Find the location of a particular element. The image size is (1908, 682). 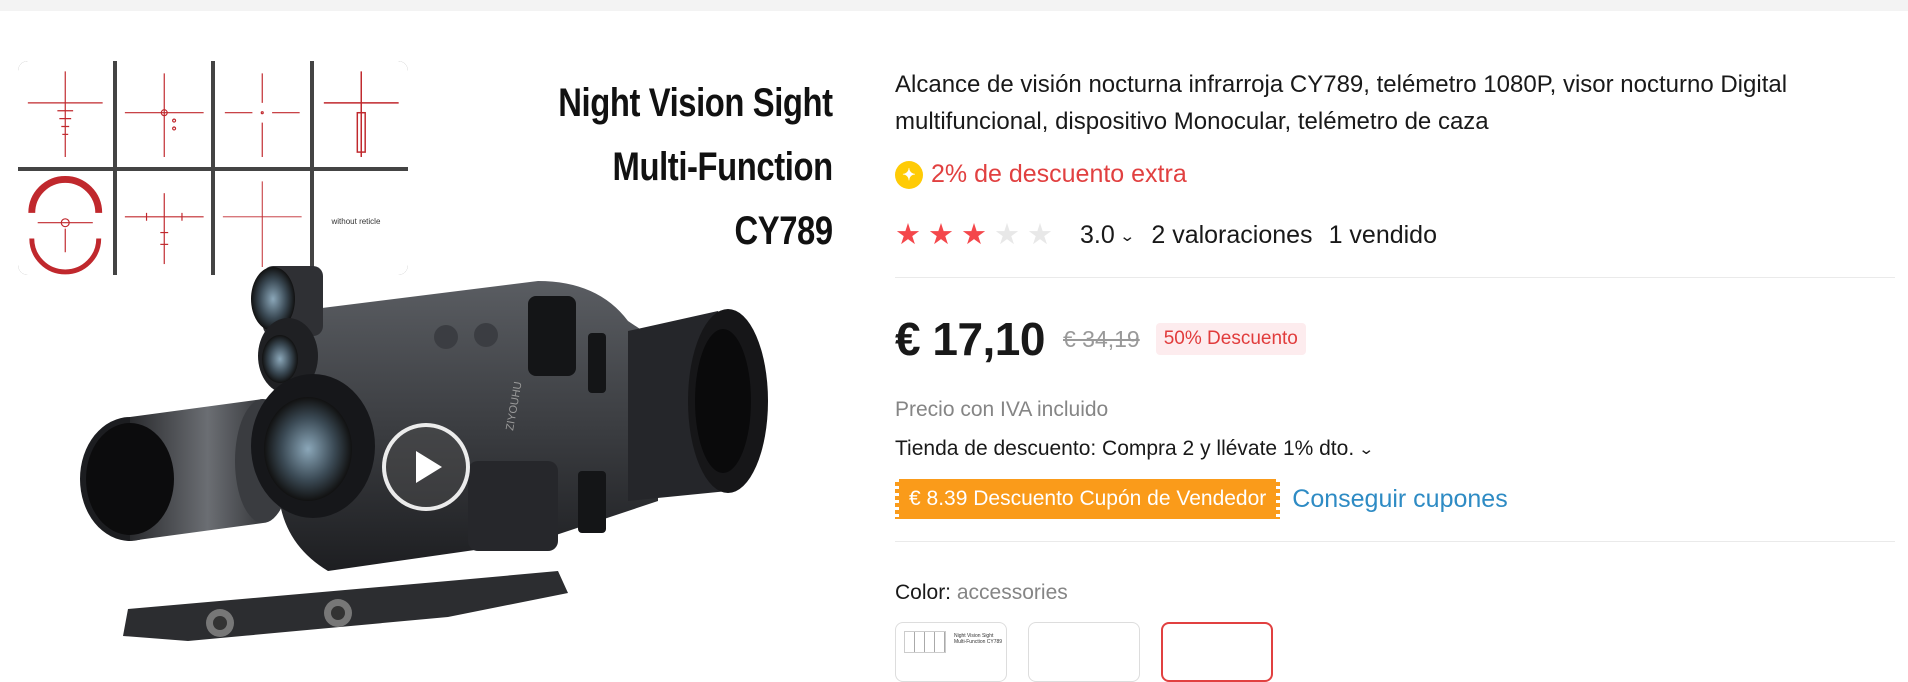

sold-count: 1 vendido is located at coordinates (1382, 235).